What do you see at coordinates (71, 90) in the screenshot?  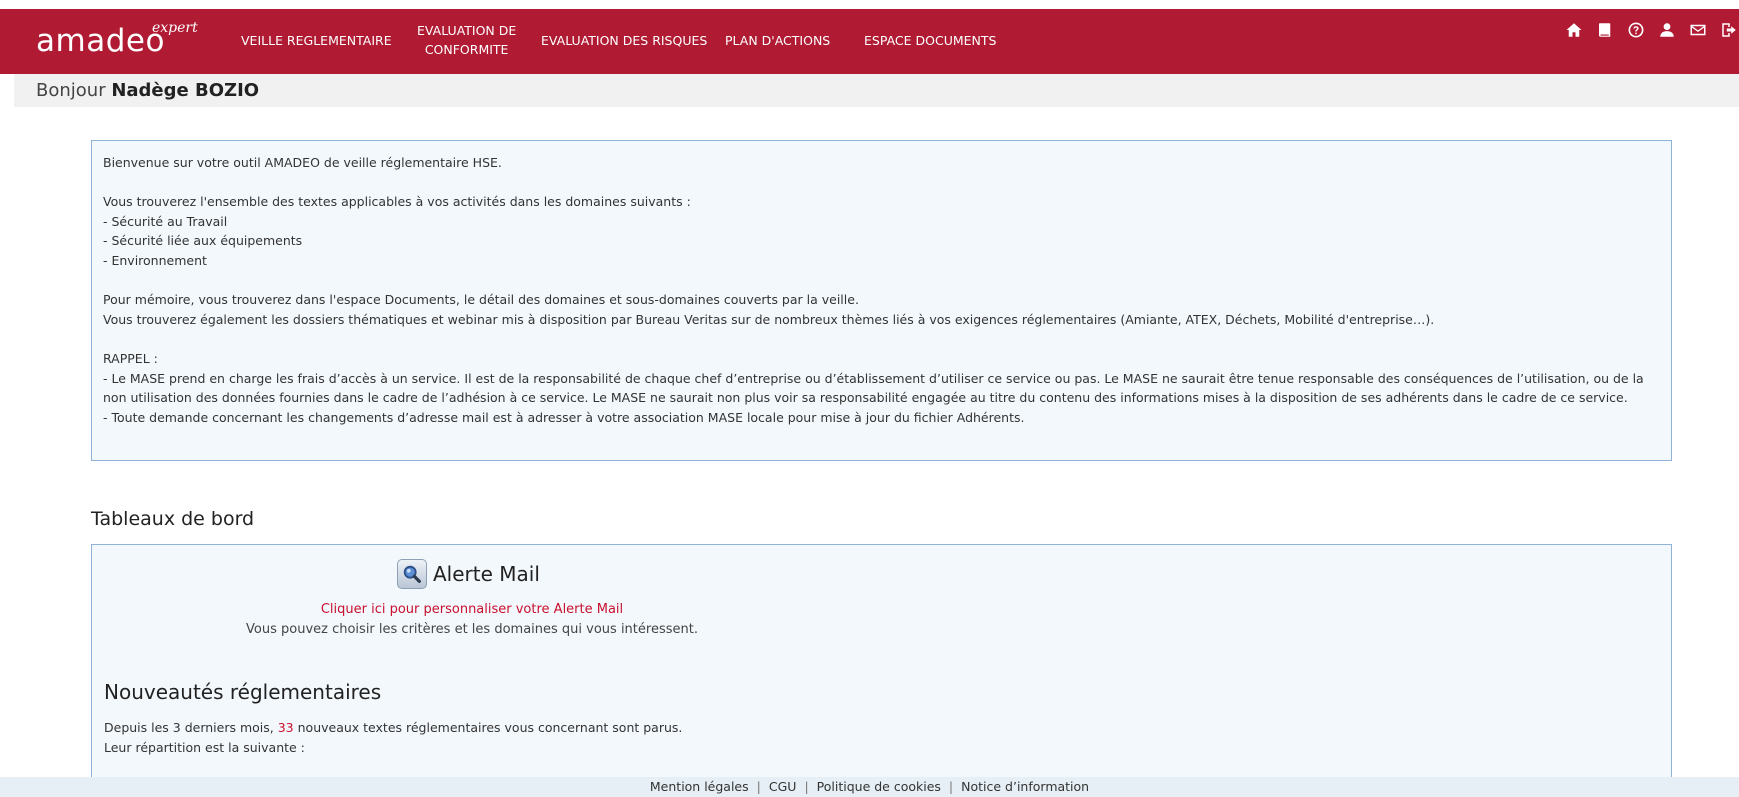 I see `greeting-prefix: Bonjour` at bounding box center [71, 90].